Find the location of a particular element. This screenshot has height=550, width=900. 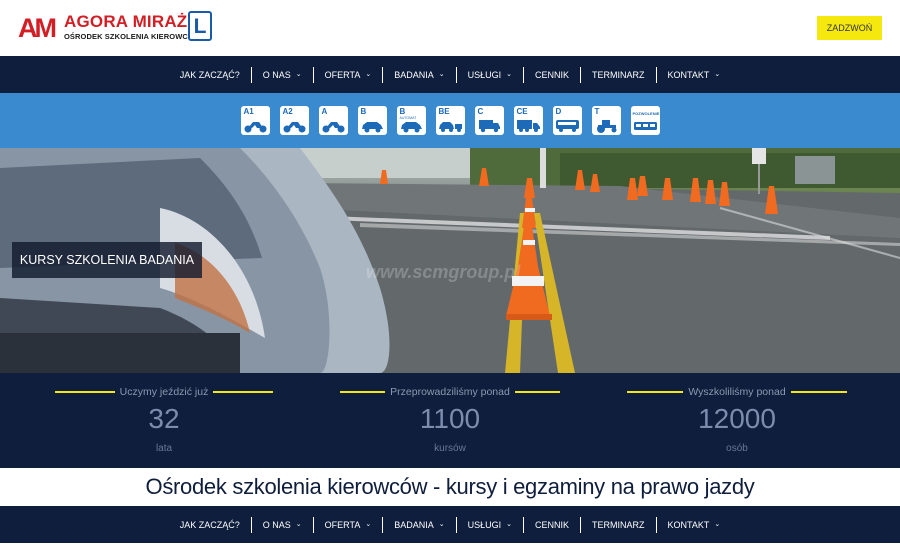

stat-value: 1100 is located at coordinates (450, 418).